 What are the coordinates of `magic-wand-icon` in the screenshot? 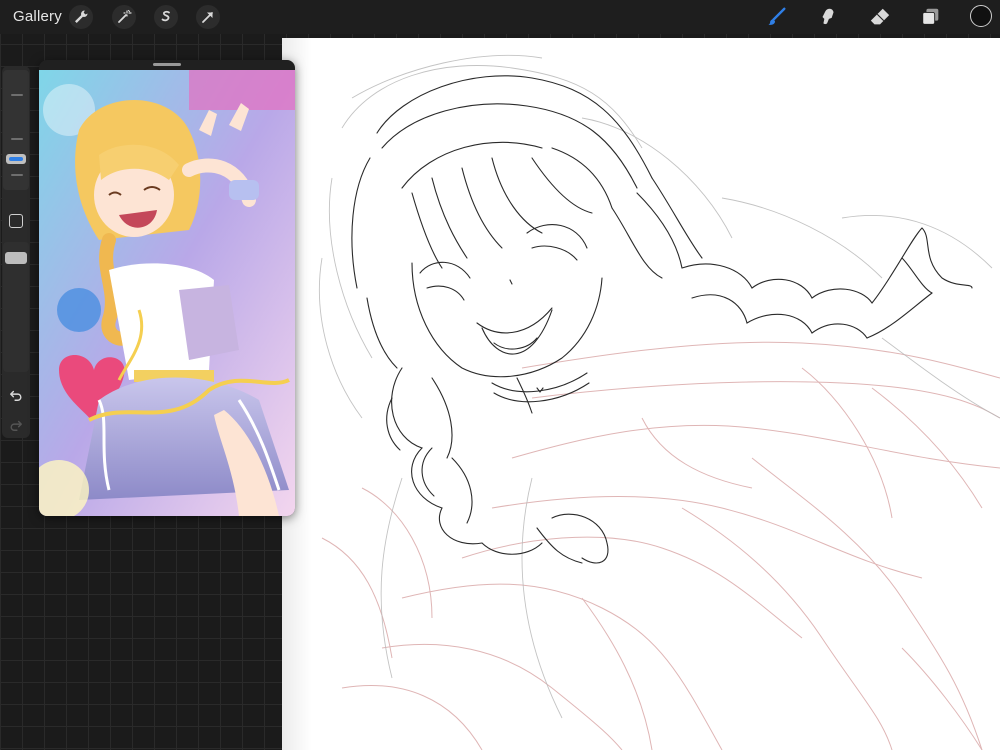 It's located at (125, 16).